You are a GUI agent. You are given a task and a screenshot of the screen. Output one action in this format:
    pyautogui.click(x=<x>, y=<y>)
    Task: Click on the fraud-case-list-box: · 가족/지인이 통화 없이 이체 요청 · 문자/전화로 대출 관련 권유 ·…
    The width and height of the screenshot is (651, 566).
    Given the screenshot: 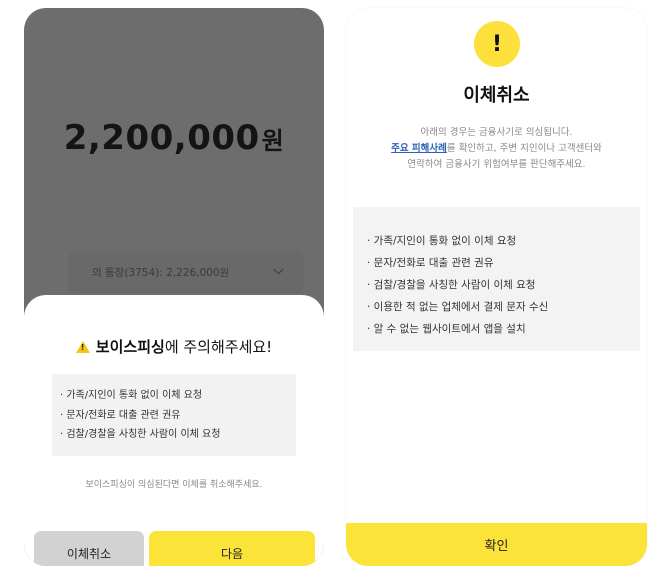 What is the action you would take?
    pyautogui.click(x=496, y=279)
    